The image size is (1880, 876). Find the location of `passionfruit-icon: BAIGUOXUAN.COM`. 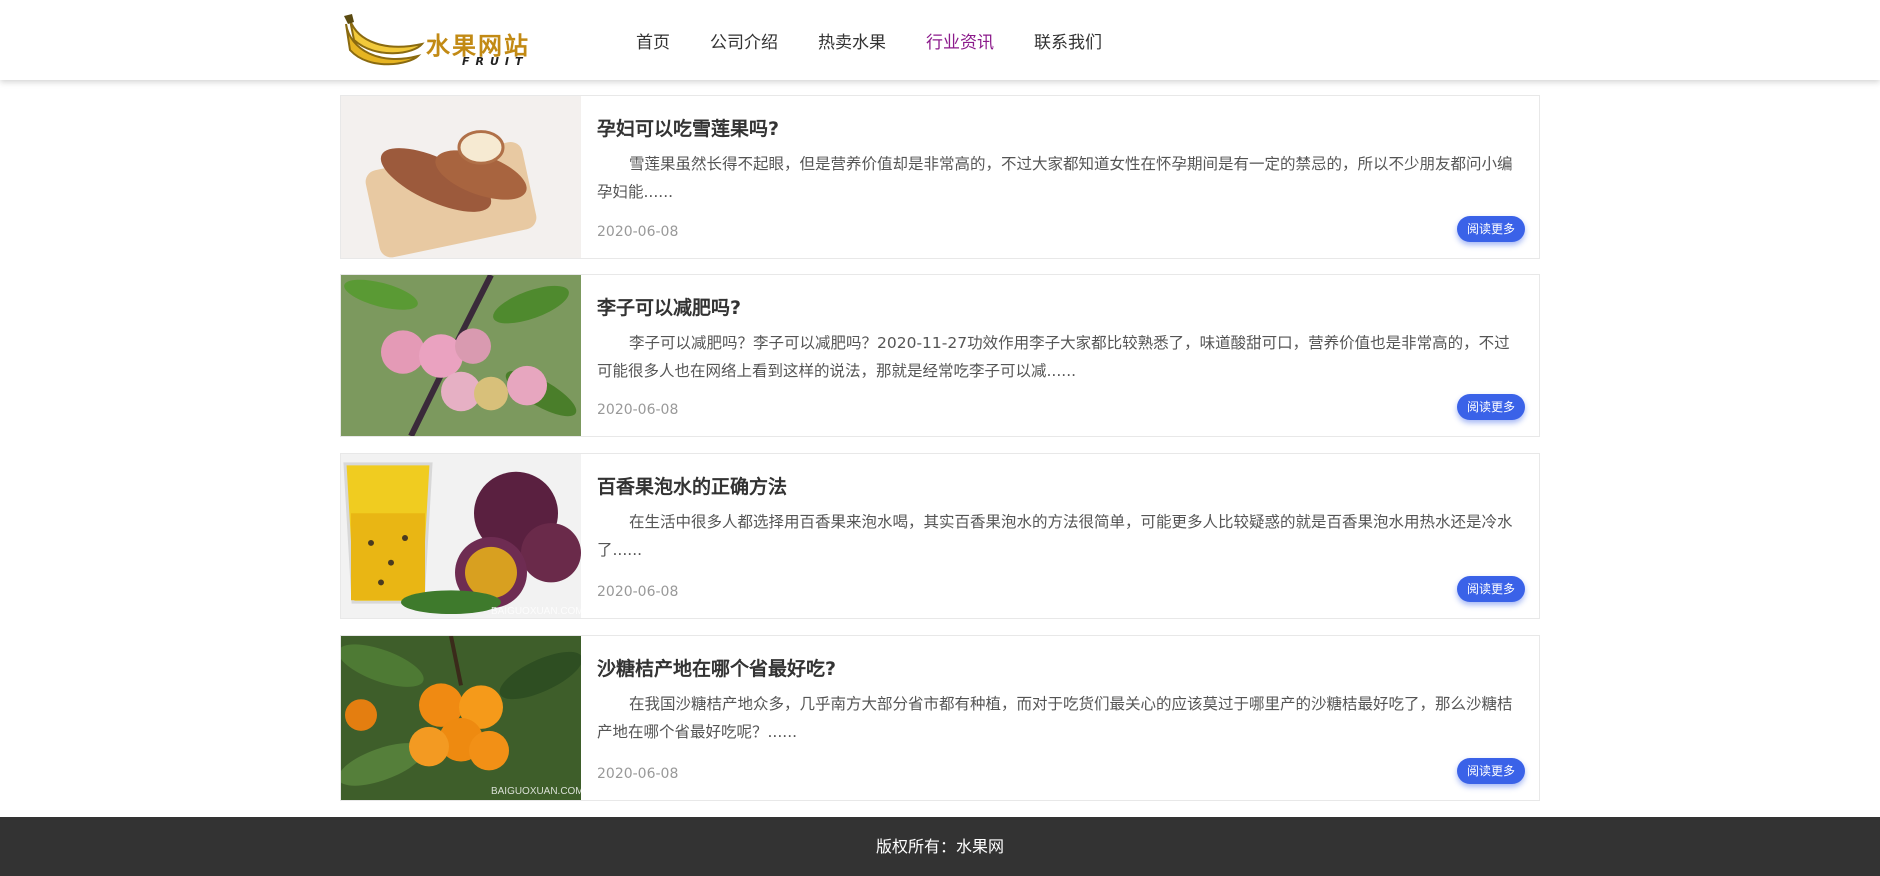

passionfruit-icon: BAIGUOXUAN.COM is located at coordinates (461, 536).